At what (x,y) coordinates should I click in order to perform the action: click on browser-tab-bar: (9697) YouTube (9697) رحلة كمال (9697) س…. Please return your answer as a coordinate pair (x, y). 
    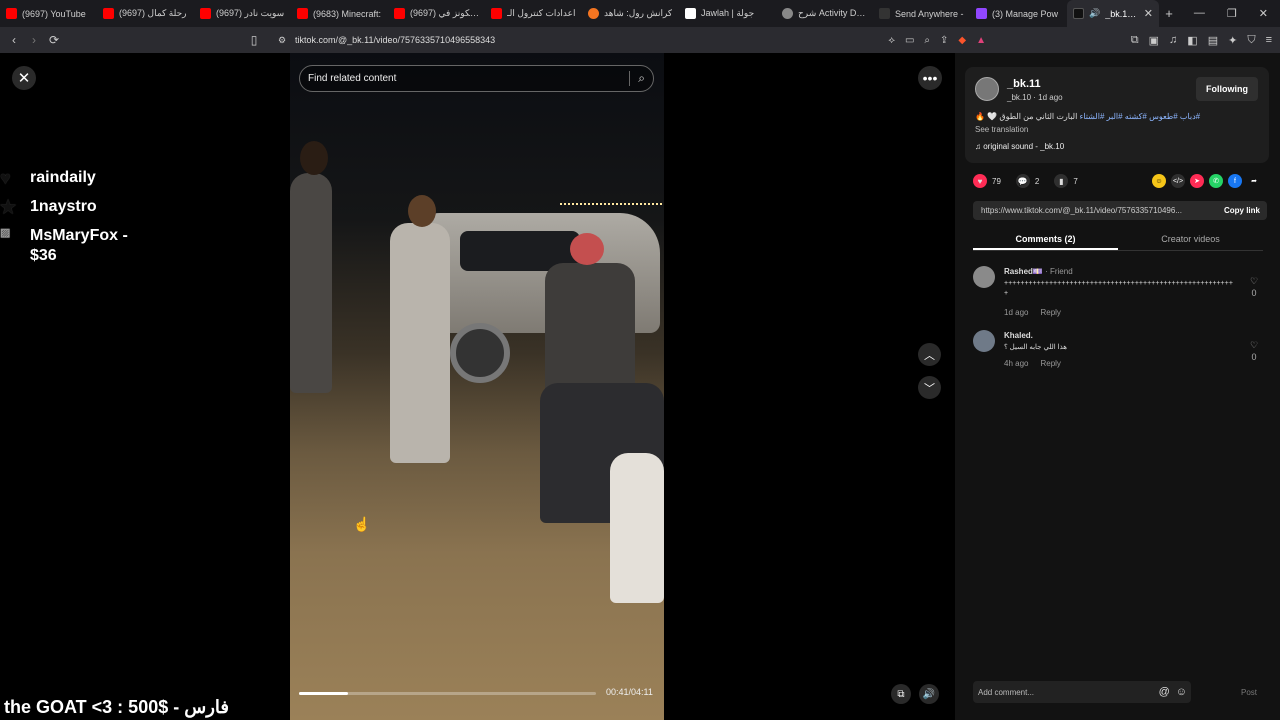
    Looking at the image, I should click on (640, 13).